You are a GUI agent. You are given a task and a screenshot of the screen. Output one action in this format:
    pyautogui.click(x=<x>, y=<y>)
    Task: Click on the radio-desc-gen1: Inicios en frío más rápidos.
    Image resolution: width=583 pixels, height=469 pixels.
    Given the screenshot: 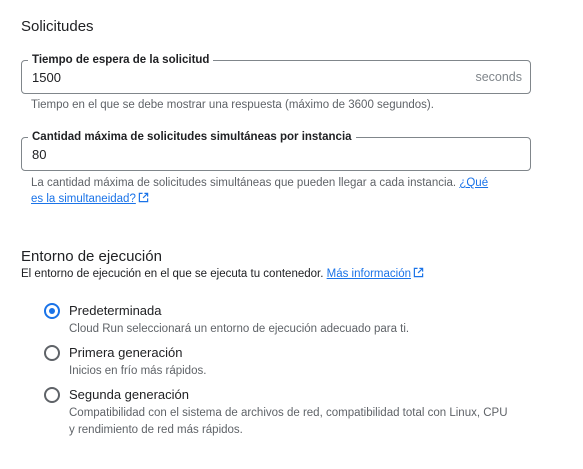 What is the action you would take?
    pyautogui.click(x=138, y=371)
    